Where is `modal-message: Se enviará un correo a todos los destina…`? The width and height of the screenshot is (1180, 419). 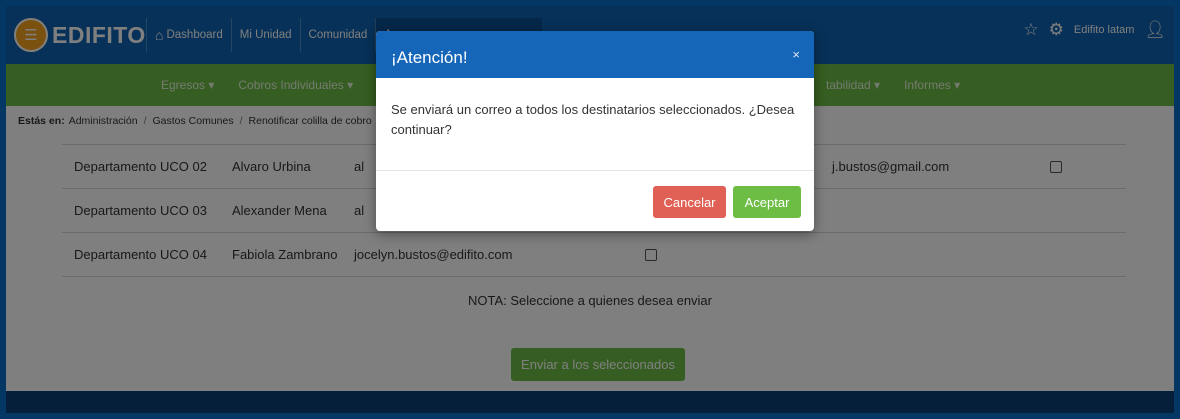
modal-message: Se enviará un correo a todos los destina… is located at coordinates (593, 119).